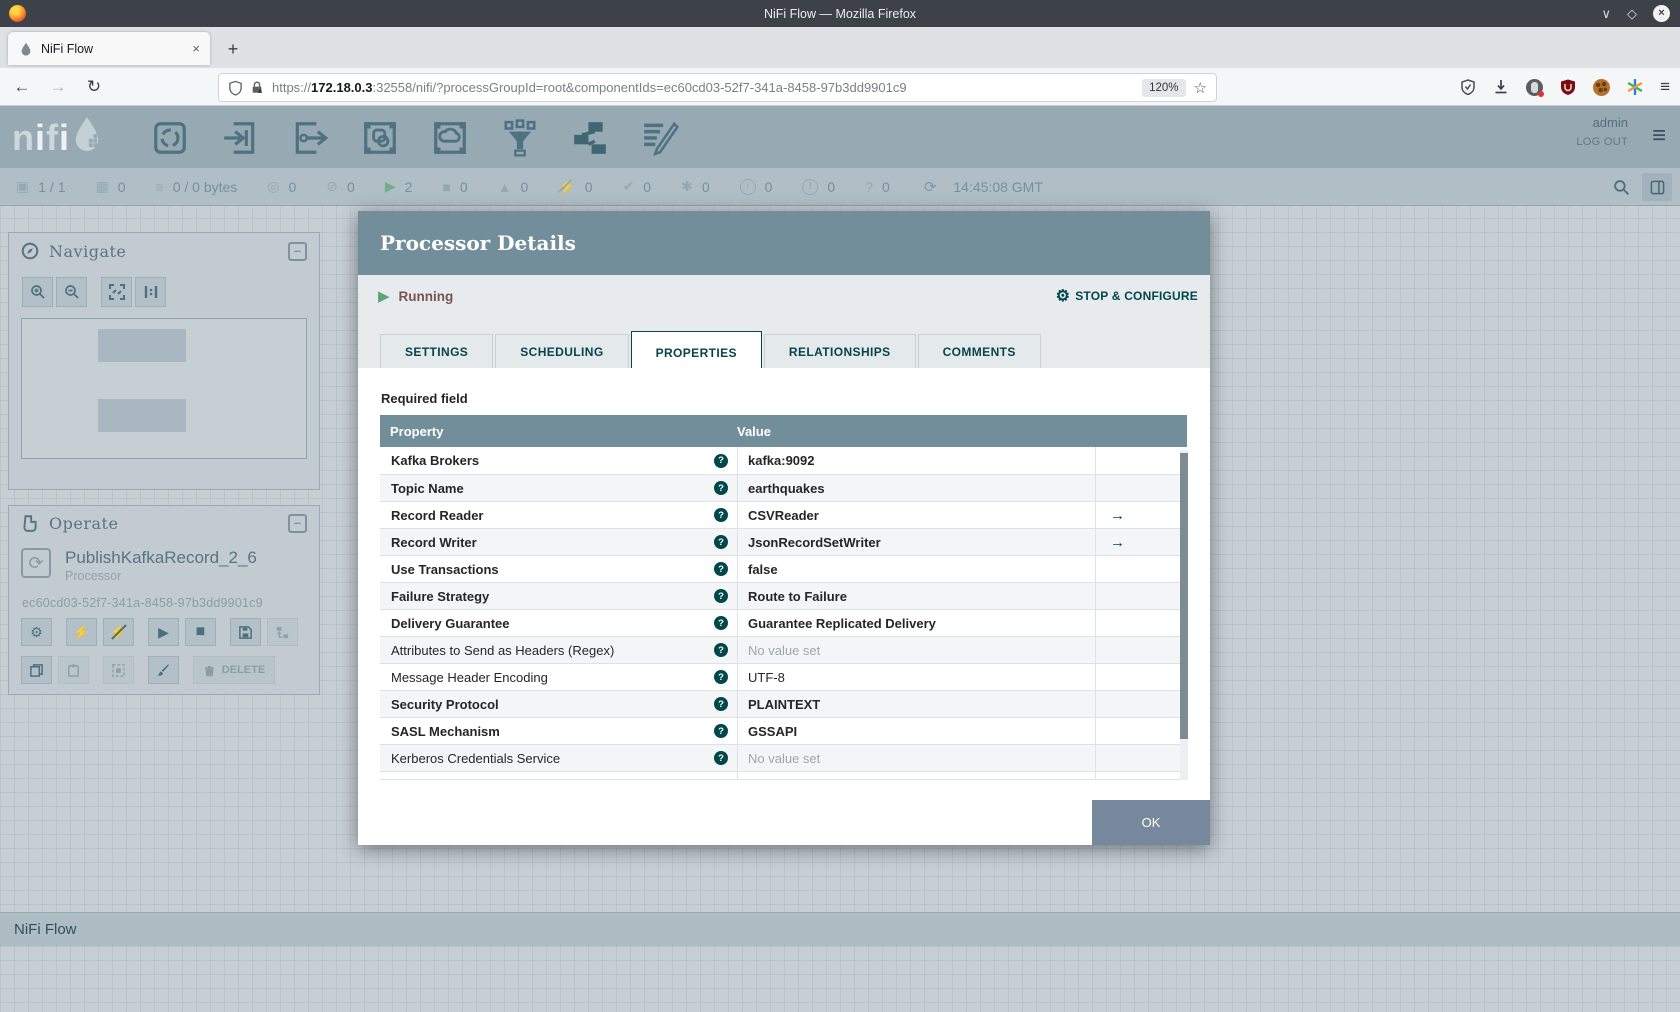  Describe the element at coordinates (783, 568) in the screenshot. I see `property-row: Use Transactions? false →` at that location.